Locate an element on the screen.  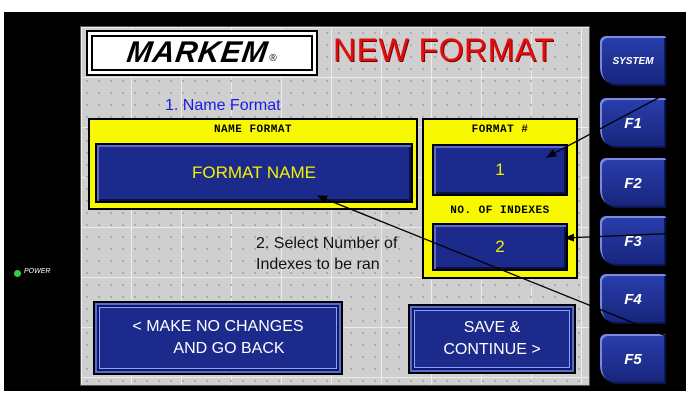
fkey-system: SYSTEM is located at coordinates (633, 61).